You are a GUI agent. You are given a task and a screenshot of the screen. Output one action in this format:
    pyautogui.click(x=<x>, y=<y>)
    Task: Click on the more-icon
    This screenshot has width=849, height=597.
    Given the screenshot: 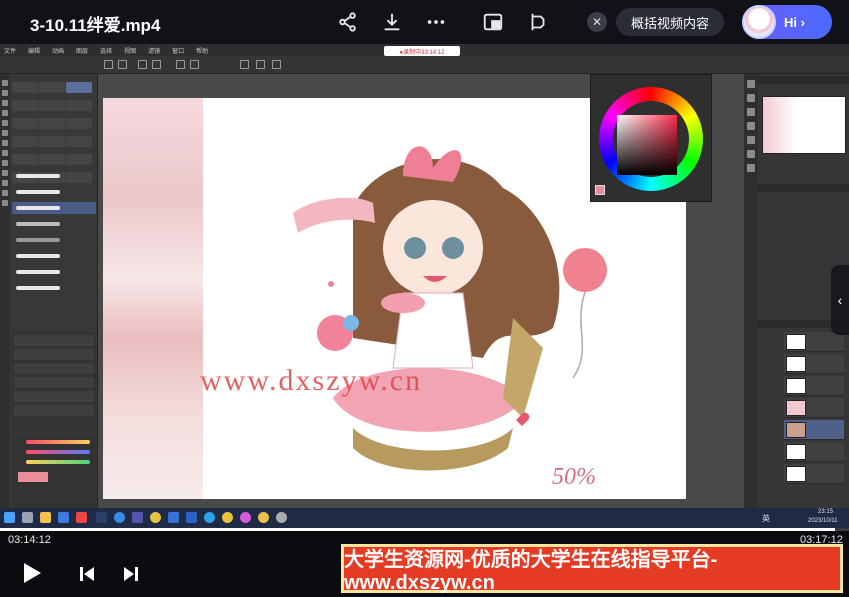 What is the action you would take?
    pyautogui.click(x=436, y=22)
    